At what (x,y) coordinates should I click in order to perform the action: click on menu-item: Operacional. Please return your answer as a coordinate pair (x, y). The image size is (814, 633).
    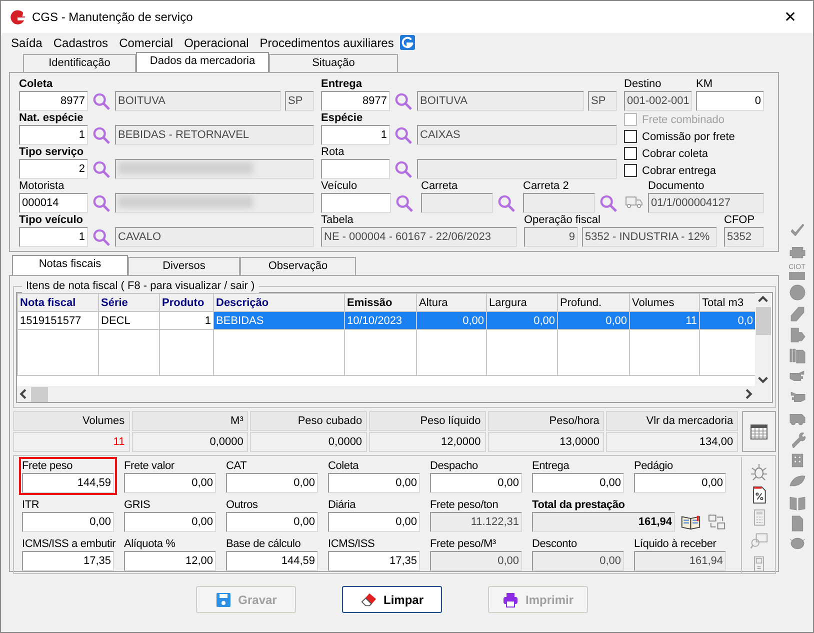
    Looking at the image, I should click on (216, 43).